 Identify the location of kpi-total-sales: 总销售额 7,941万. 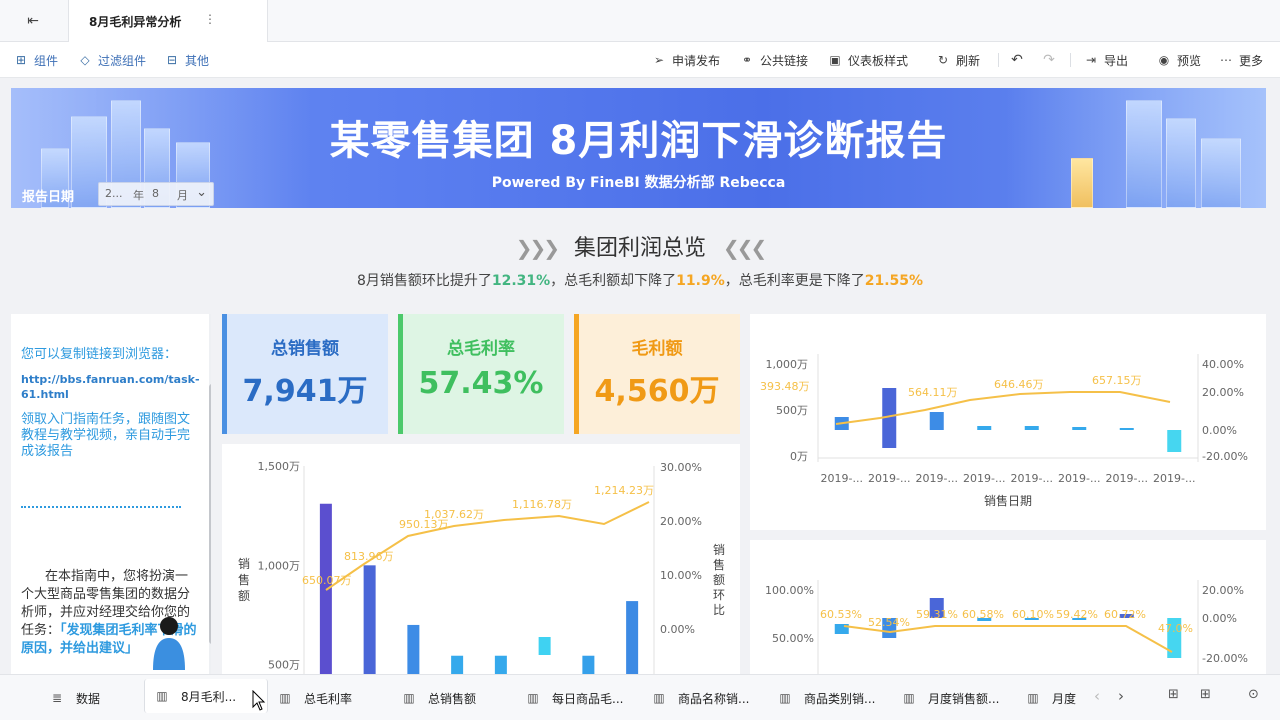
(305, 374).